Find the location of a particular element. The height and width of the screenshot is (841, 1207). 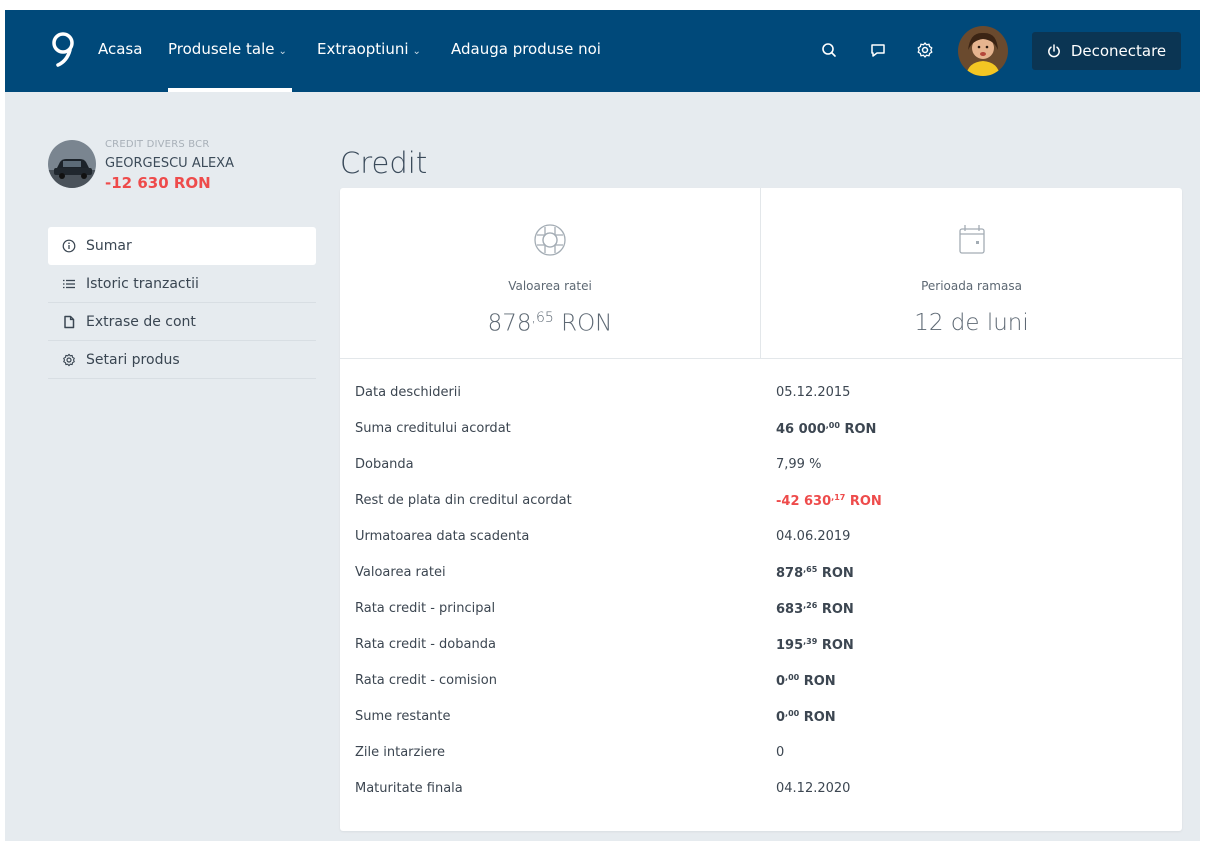

arrears-dec: ,00 is located at coordinates (792, 713).